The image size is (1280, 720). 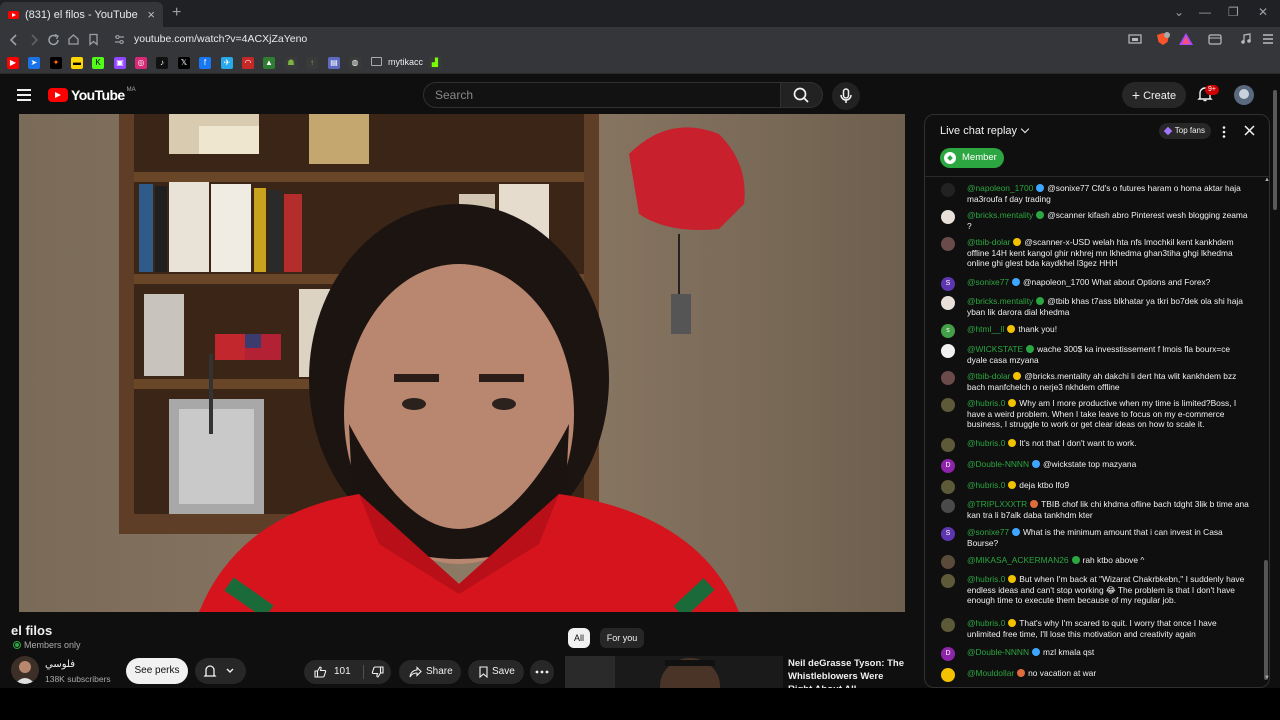 I want to click on wallet-icon, so click(x=1215, y=39).